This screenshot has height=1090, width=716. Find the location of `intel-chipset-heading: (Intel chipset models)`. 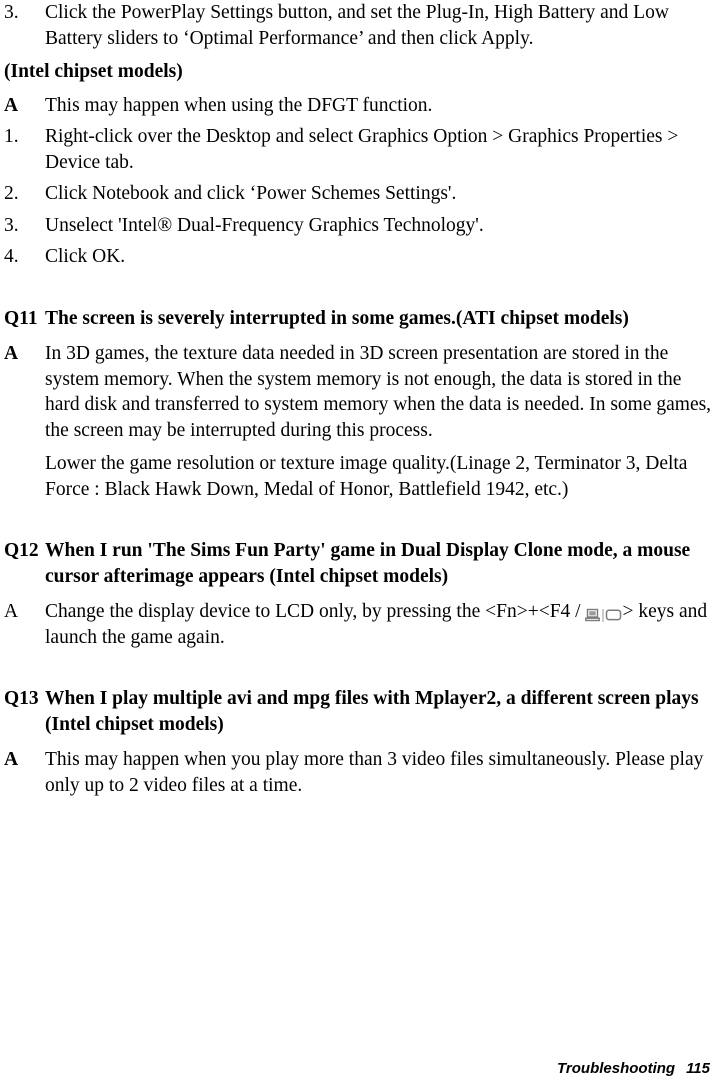

intel-chipset-heading: (Intel chipset models) is located at coordinates (93, 71).